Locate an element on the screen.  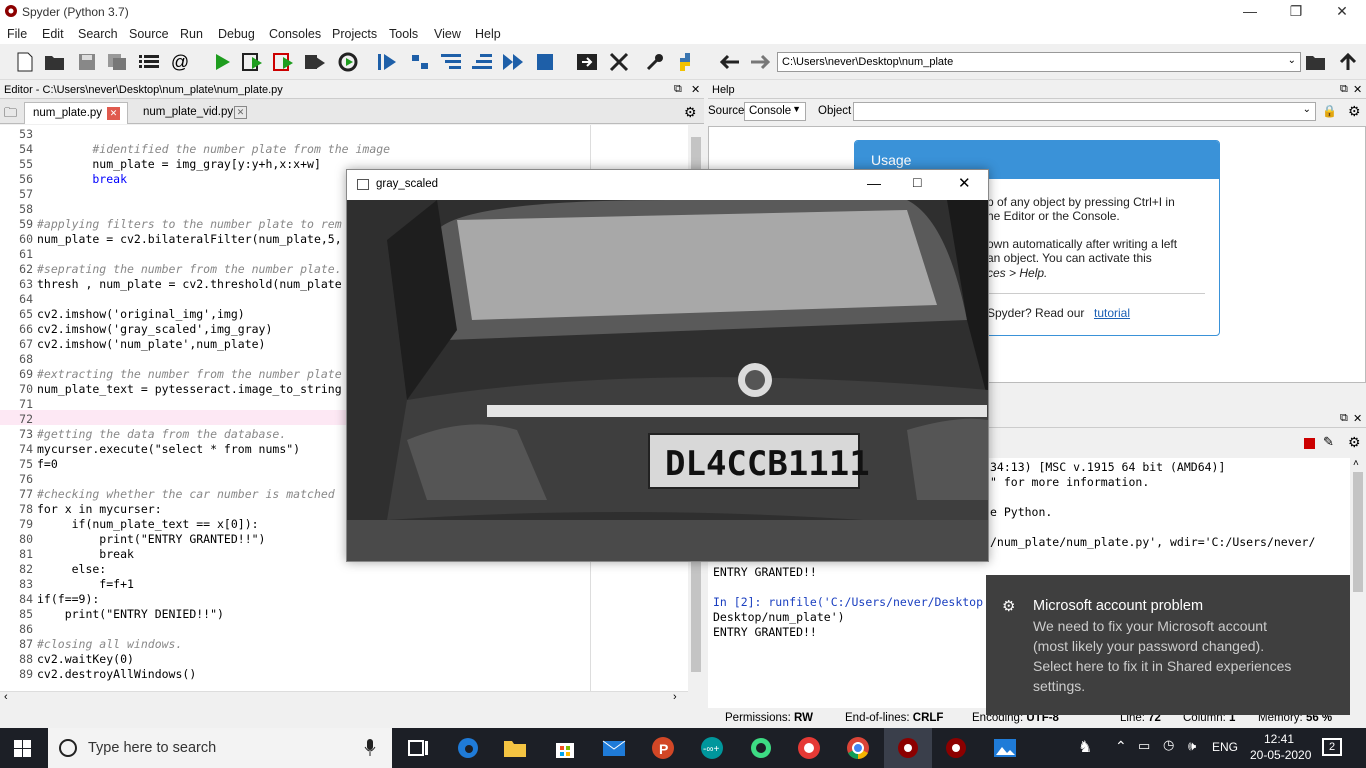
gray-scaled-title-bar: gray_scaled — □ ✕ is located at coordinates (667, 184).